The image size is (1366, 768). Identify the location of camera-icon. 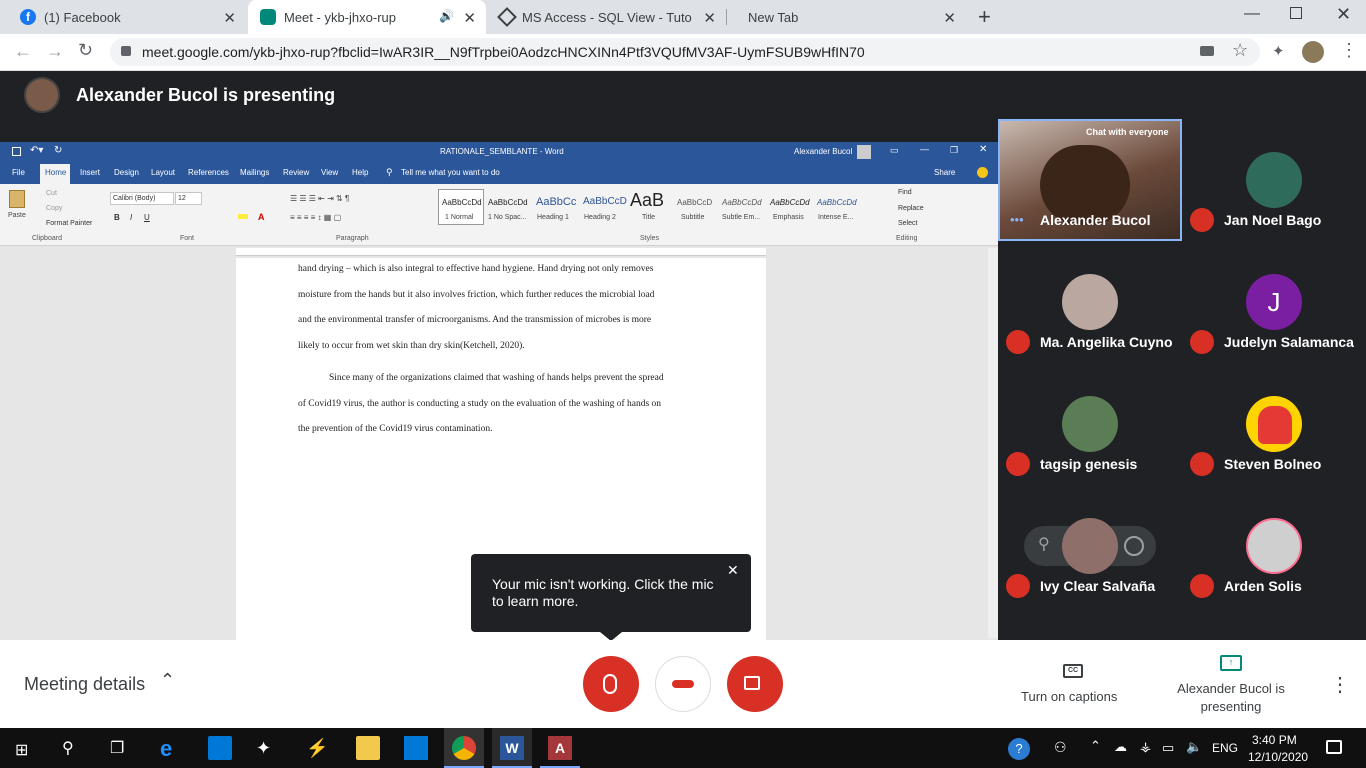
(1207, 51).